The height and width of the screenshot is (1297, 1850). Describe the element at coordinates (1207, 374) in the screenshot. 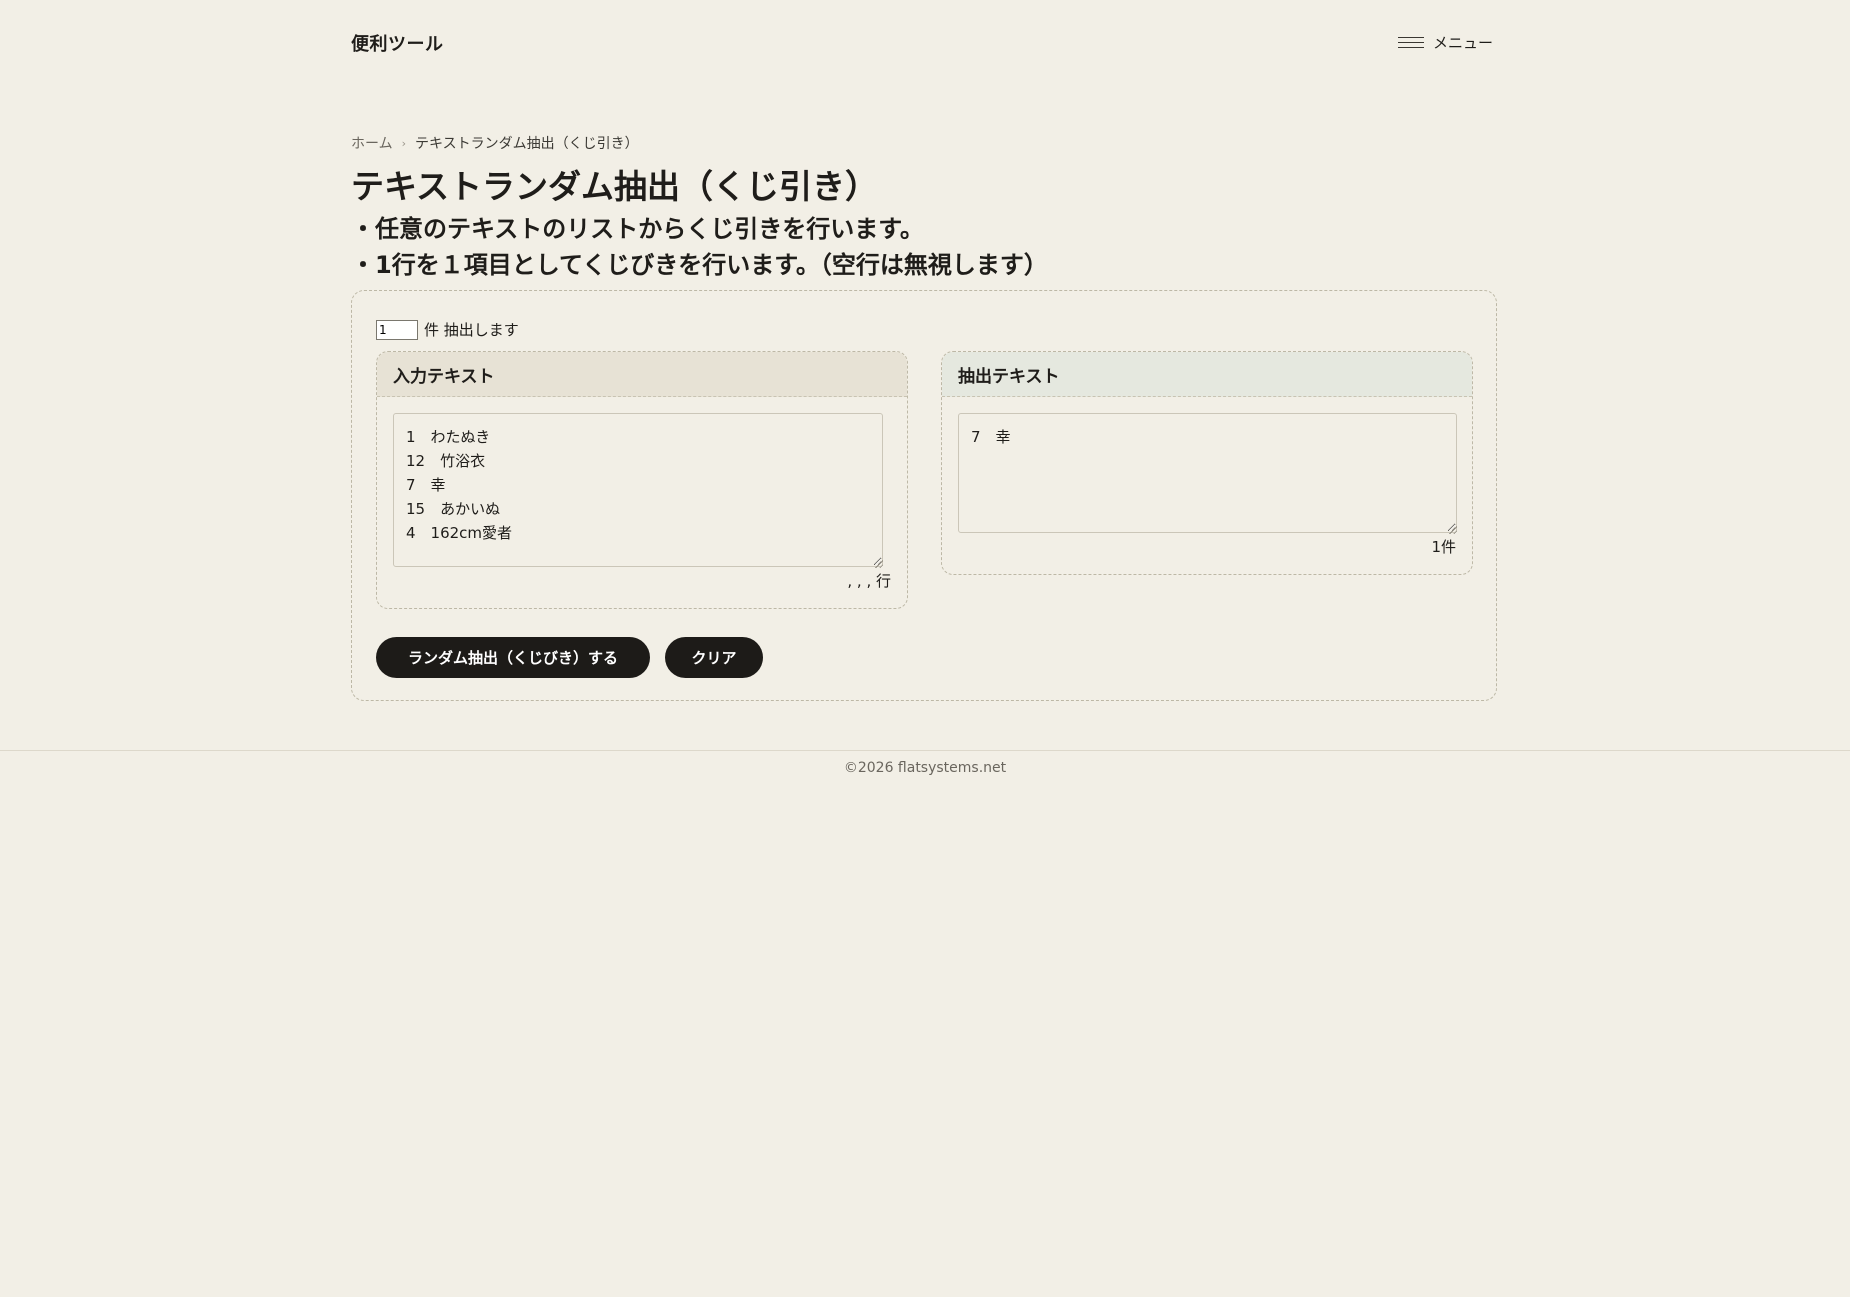

I see `output-text-title: 抽出テキスト` at that location.